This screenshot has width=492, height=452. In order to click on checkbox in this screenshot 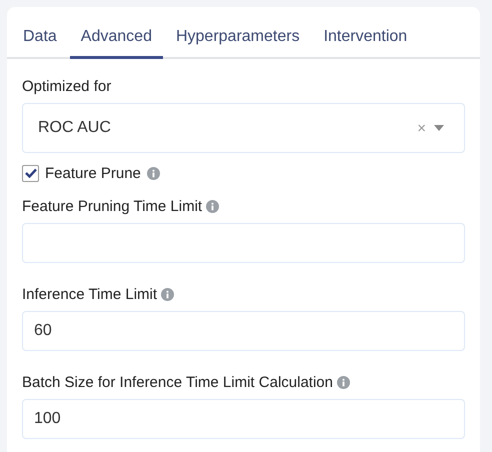, I will do `click(30, 173)`.